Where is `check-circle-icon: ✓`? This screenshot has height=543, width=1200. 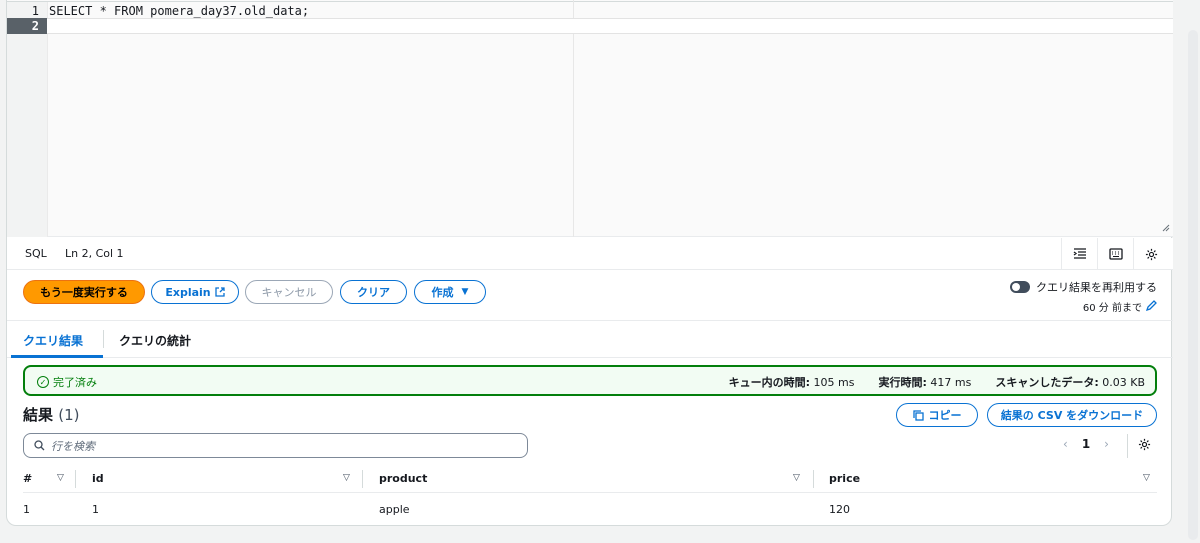
check-circle-icon: ✓ is located at coordinates (43, 382).